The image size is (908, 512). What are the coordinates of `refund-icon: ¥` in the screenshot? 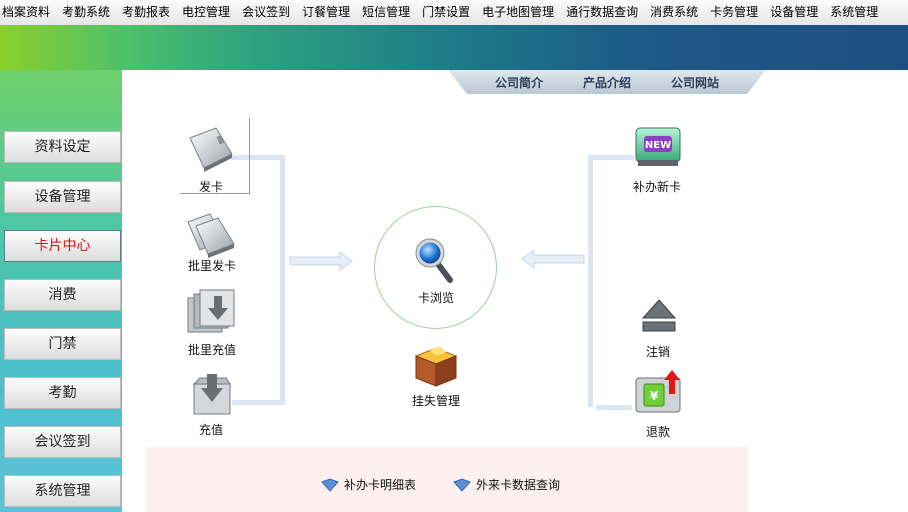 It's located at (658, 392).